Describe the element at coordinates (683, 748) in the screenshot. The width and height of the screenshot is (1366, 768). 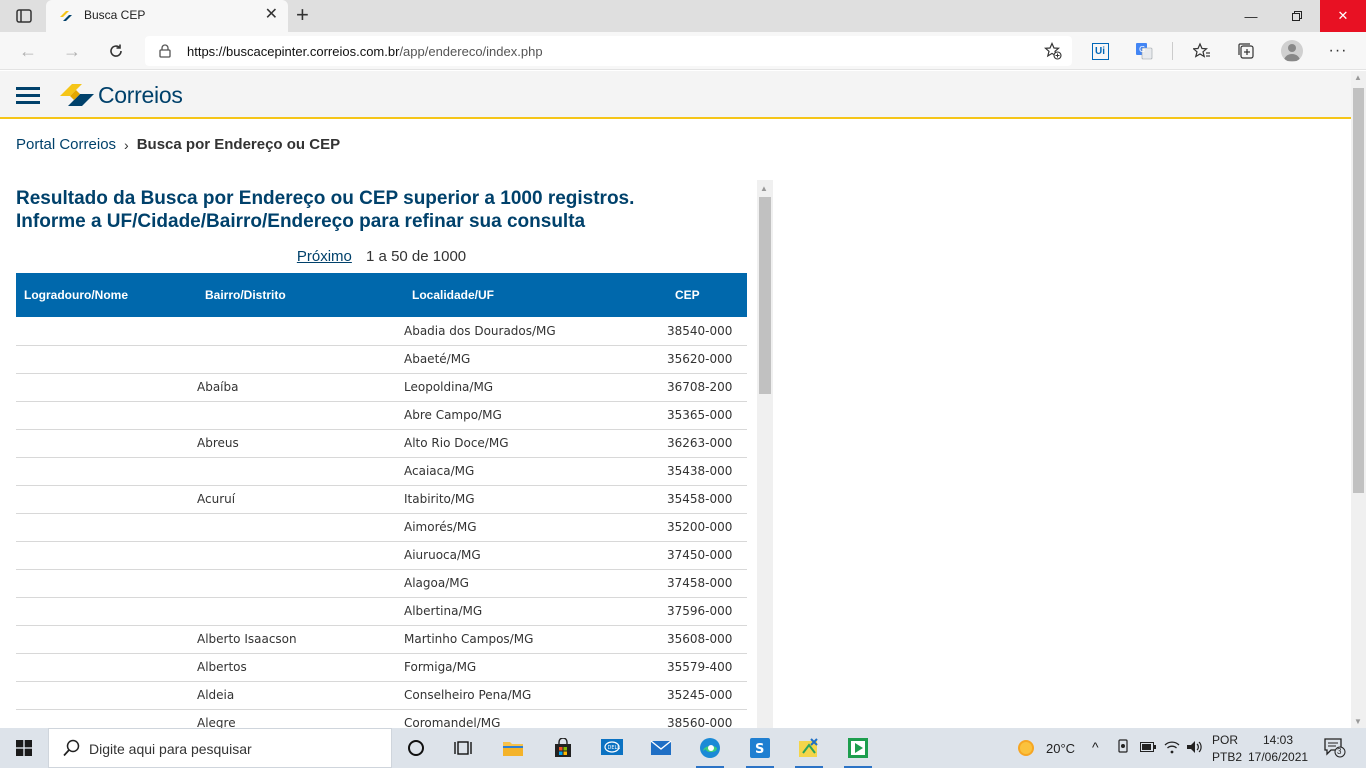
I see `windows-taskbar: Digite aqui para pesquisar DELL S 20°C ^` at that location.